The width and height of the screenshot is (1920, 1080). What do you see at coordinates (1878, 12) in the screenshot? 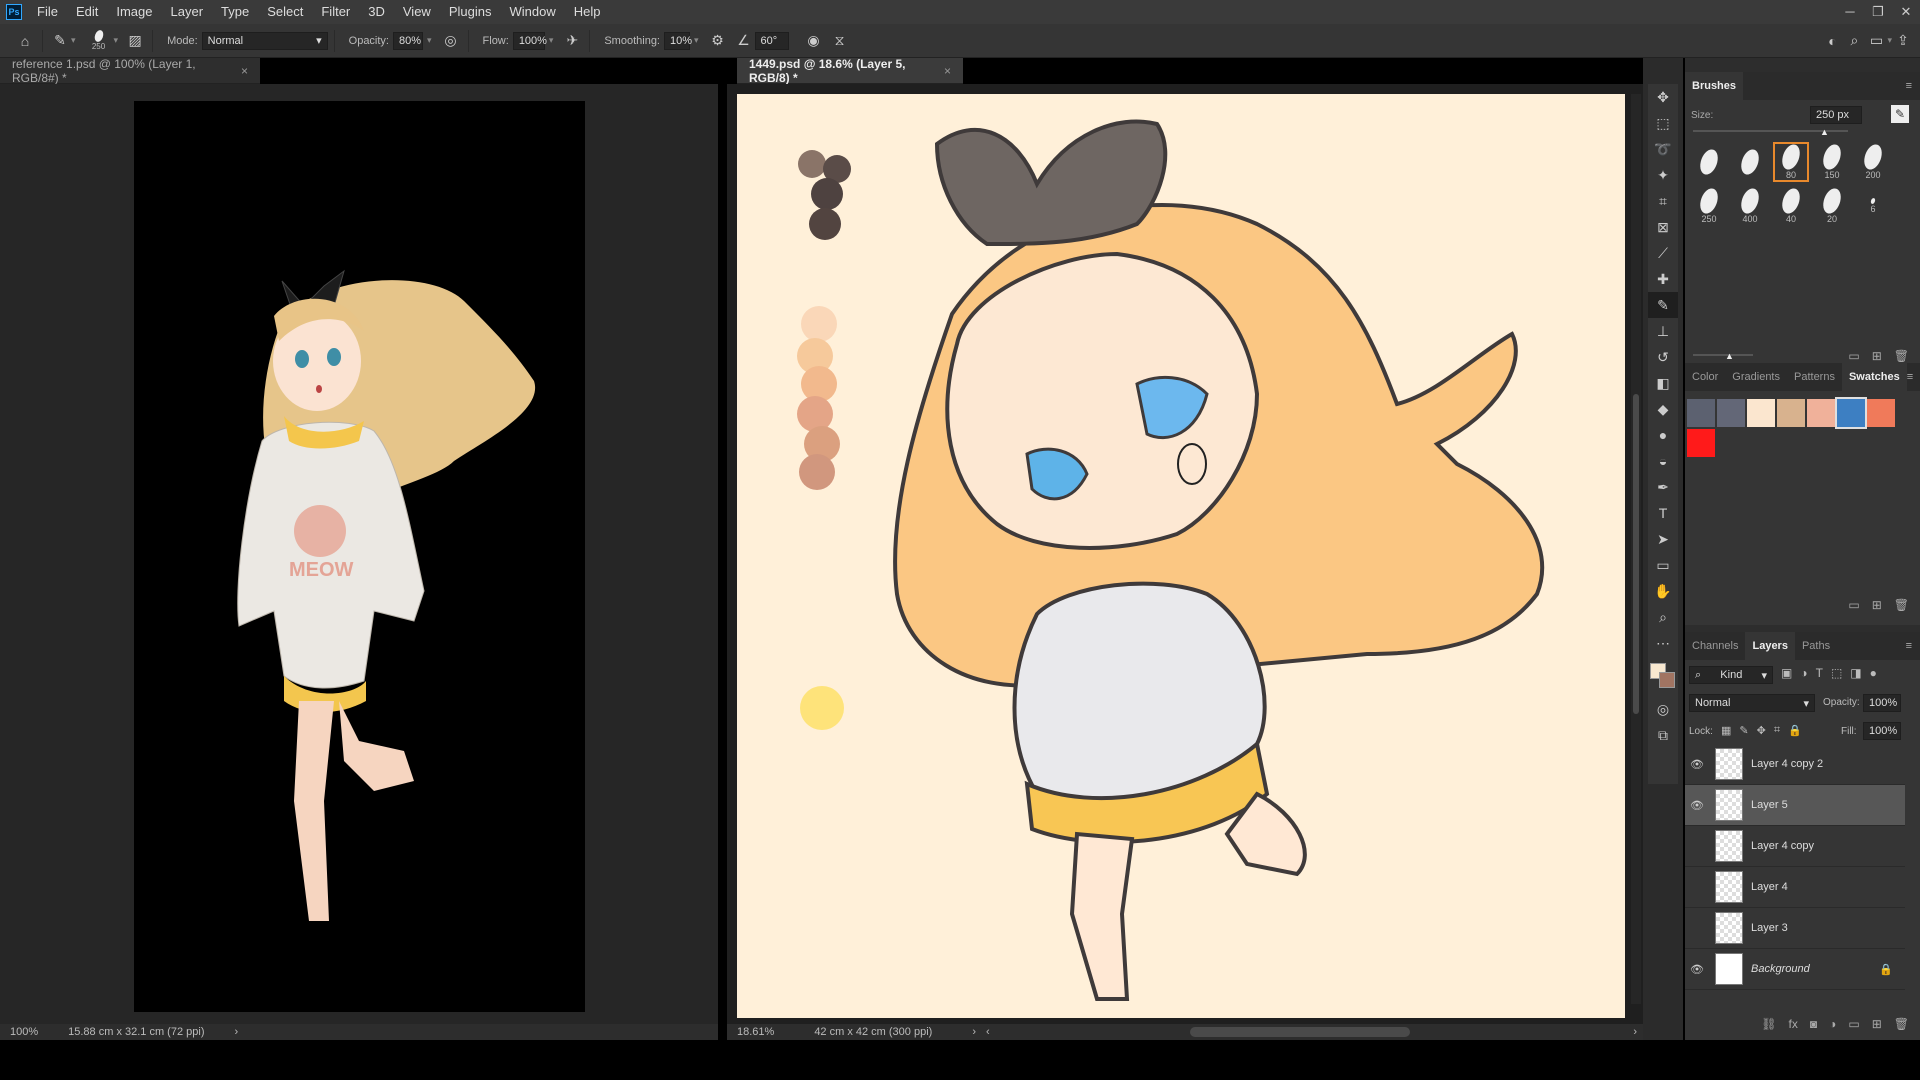
I see `restore-icon: ❐` at bounding box center [1878, 12].